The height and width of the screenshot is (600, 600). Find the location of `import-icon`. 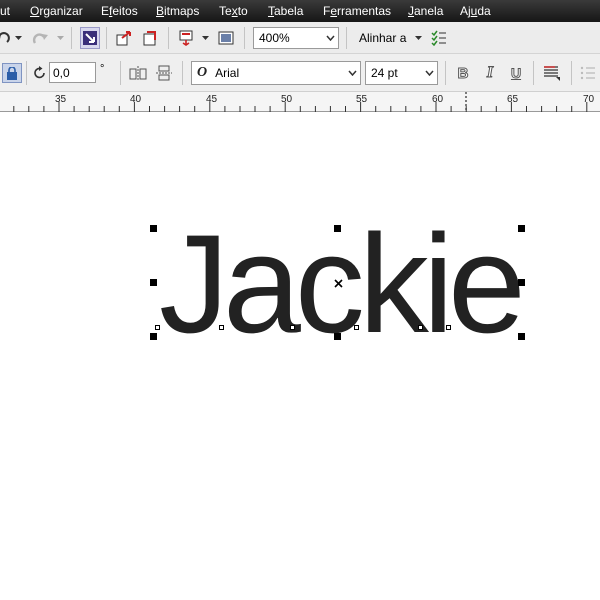

import-icon is located at coordinates (90, 38).